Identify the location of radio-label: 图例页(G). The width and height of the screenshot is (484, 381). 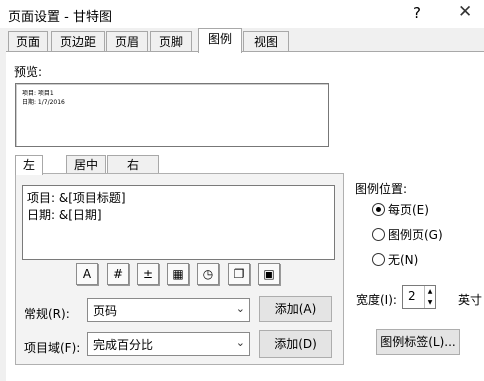
(415, 235).